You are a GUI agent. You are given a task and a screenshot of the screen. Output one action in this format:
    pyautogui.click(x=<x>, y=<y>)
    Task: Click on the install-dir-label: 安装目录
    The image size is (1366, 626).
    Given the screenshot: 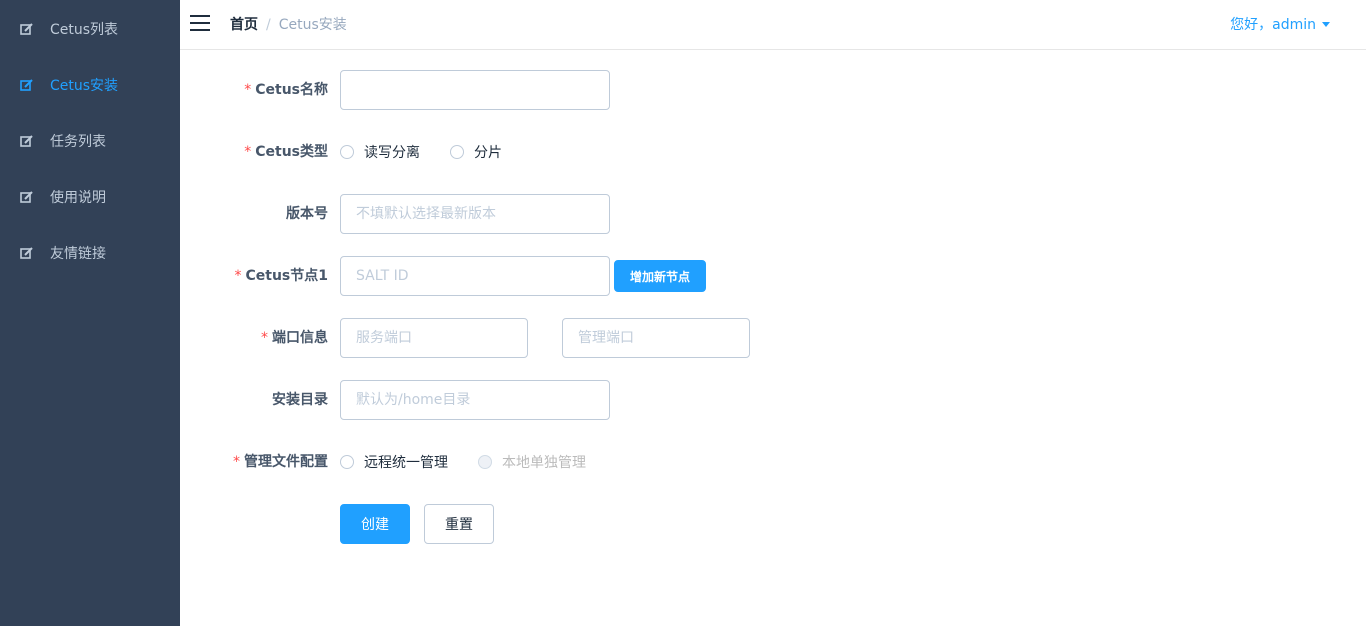 What is the action you would take?
    pyautogui.click(x=300, y=400)
    